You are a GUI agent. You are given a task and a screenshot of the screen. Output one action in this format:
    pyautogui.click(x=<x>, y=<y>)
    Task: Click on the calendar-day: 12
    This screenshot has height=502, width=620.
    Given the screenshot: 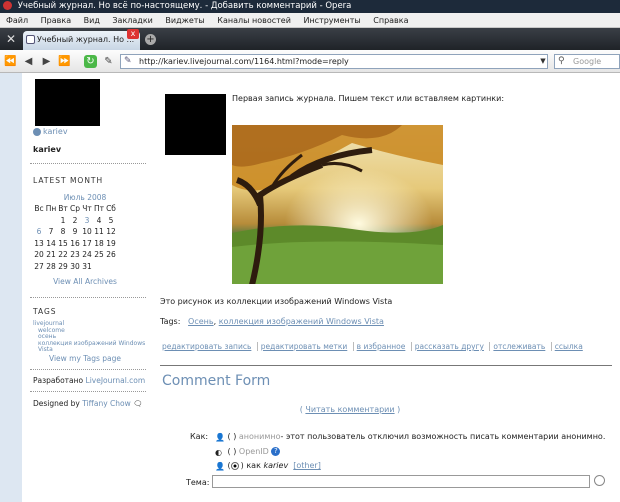 What is the action you would take?
    pyautogui.click(x=111, y=232)
    